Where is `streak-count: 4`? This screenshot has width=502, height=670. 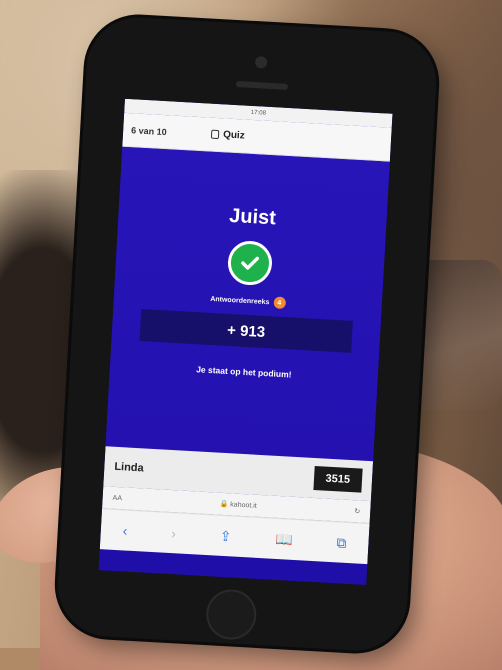 streak-count: 4 is located at coordinates (279, 303).